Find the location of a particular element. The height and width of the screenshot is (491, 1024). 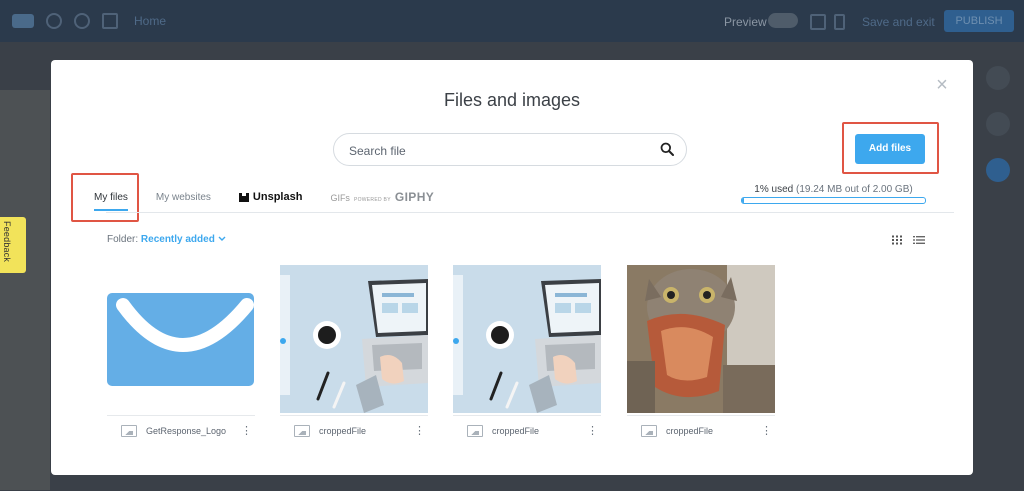

storage-usage-text: 1% used (19.24 MB out of 2.00 GB) is located at coordinates (833, 189).